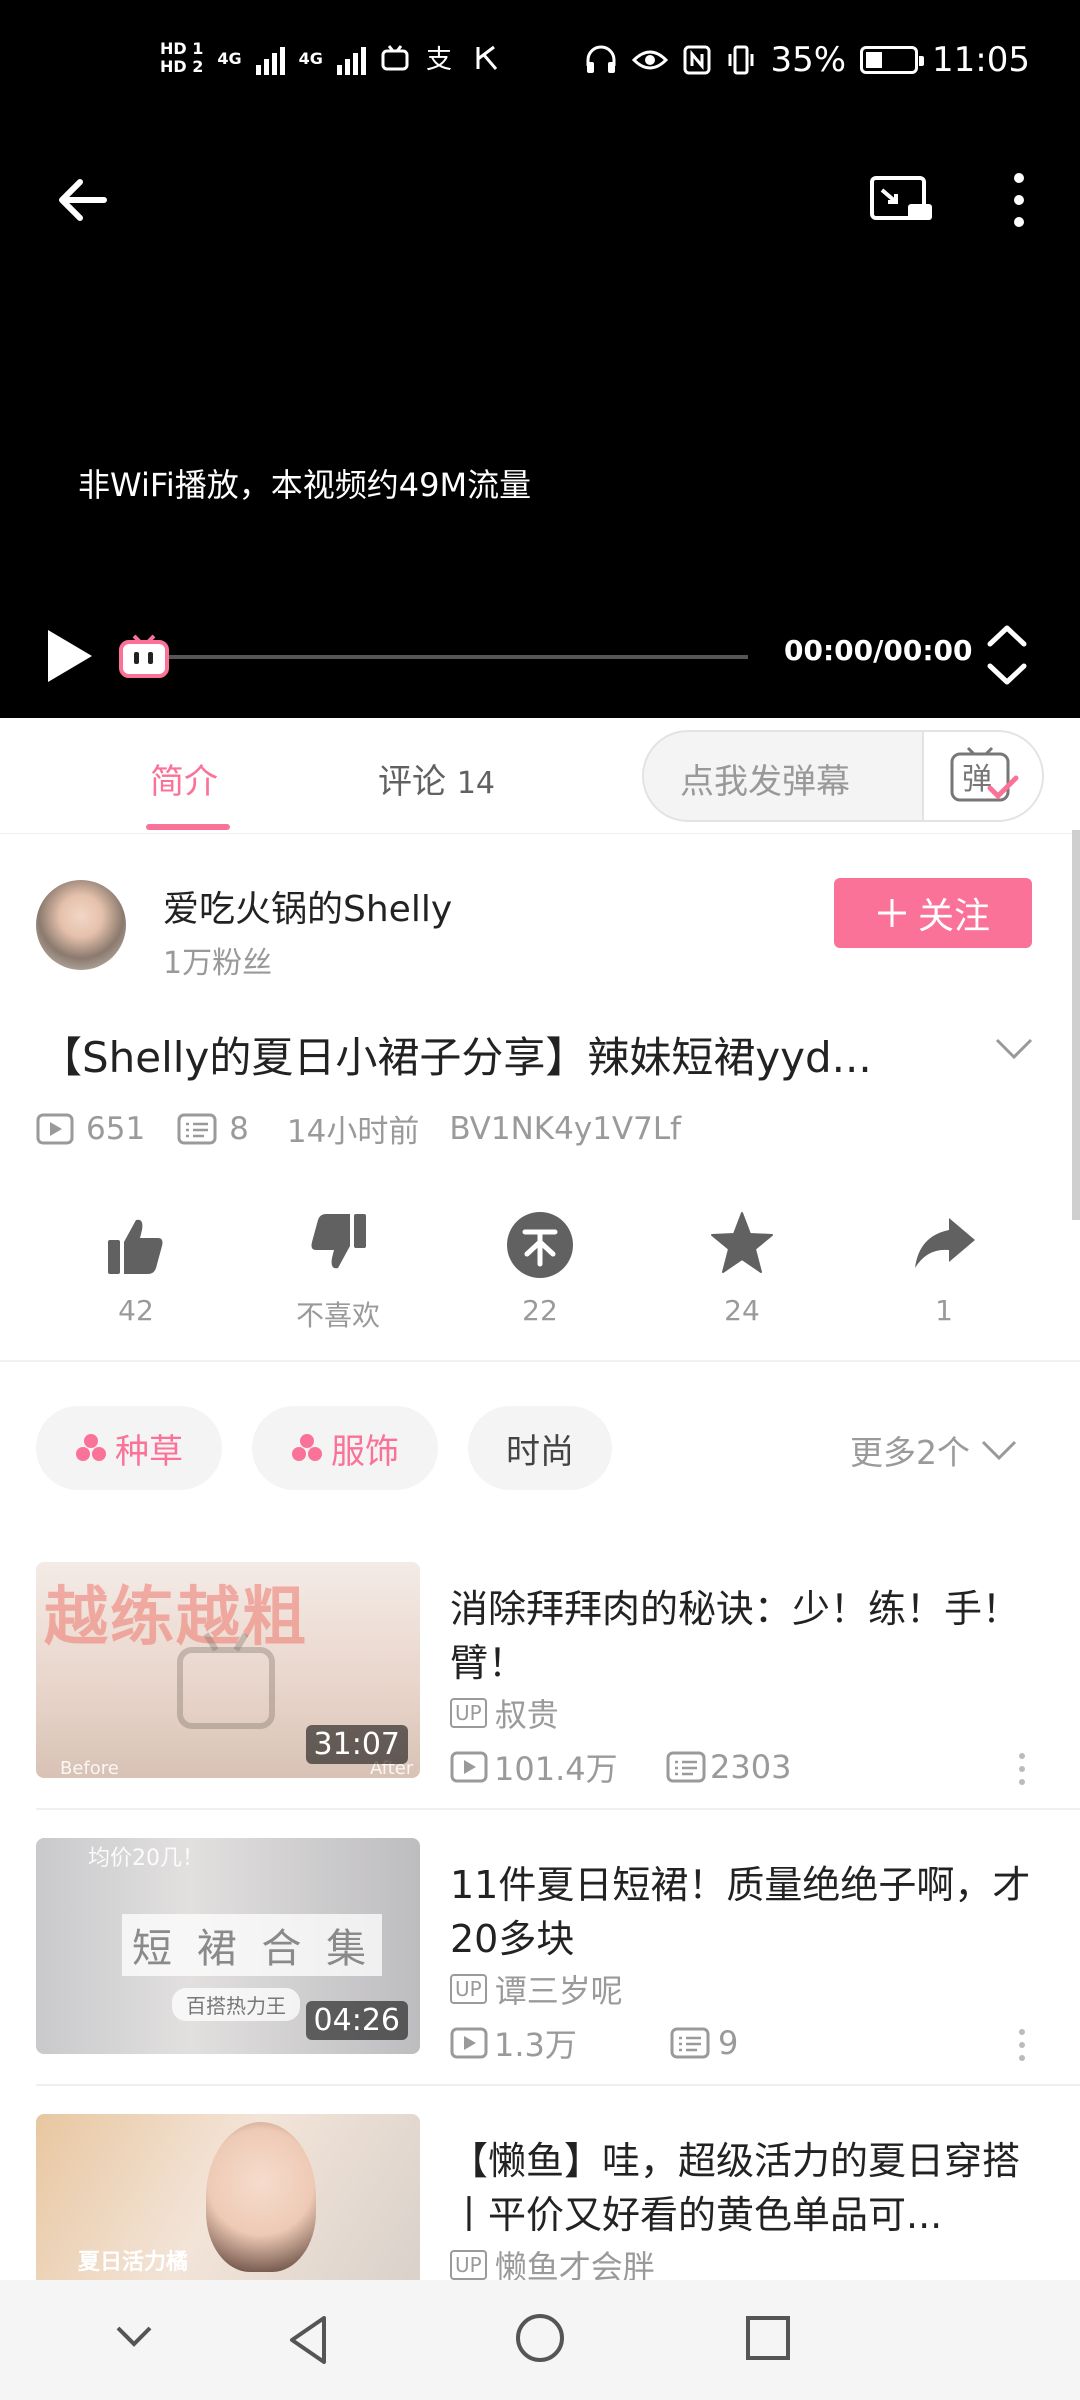 Image resolution: width=1080 pixels, height=2400 pixels. Describe the element at coordinates (953, 916) in the screenshot. I see `follow-label: 关注` at that location.